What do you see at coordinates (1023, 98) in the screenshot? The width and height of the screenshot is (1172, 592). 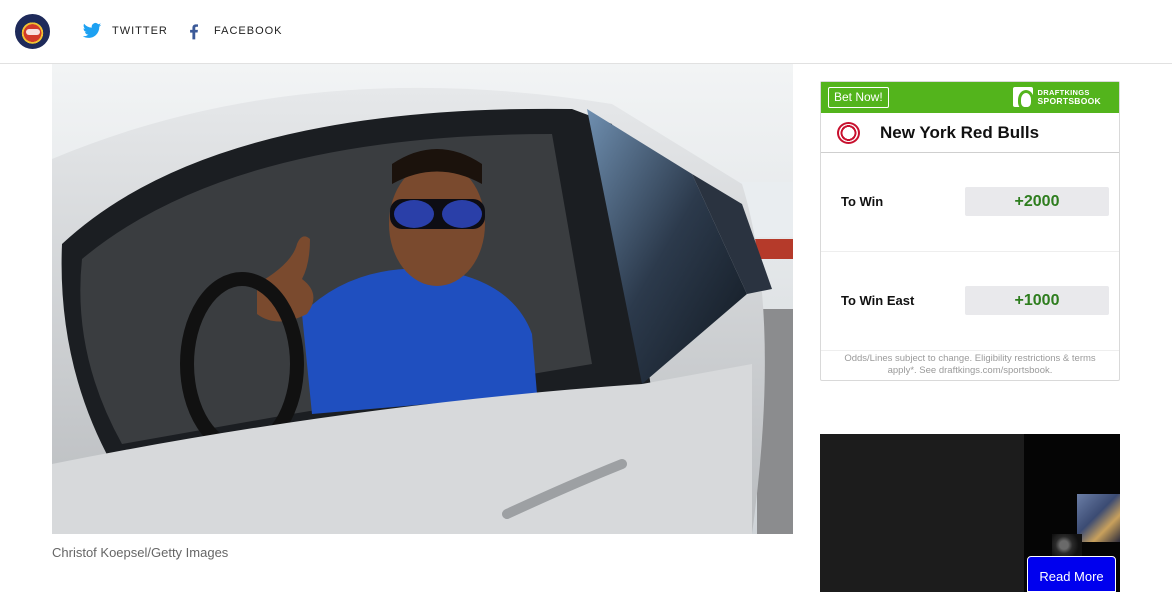 I see `draftkings-crown-icon` at bounding box center [1023, 98].